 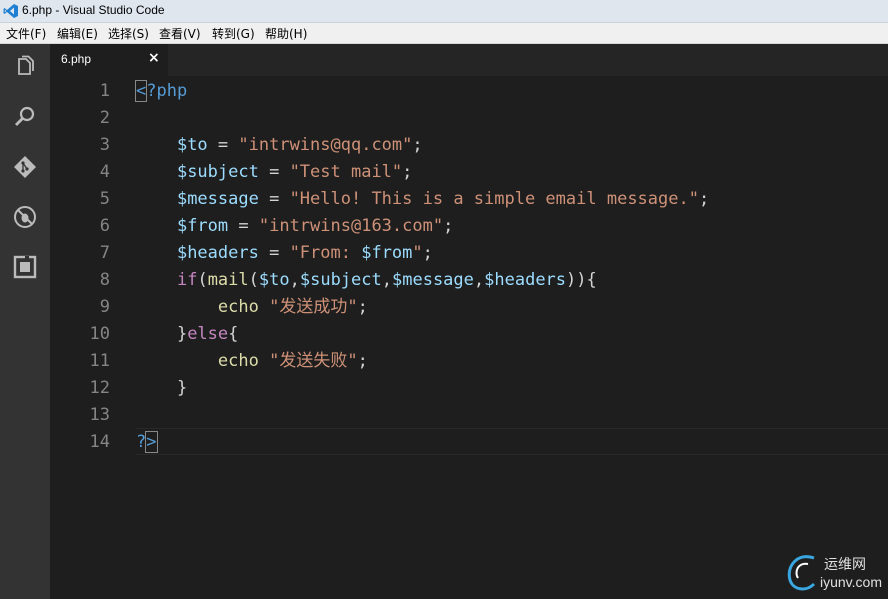 I want to click on extensions-icon, so click(x=25, y=267).